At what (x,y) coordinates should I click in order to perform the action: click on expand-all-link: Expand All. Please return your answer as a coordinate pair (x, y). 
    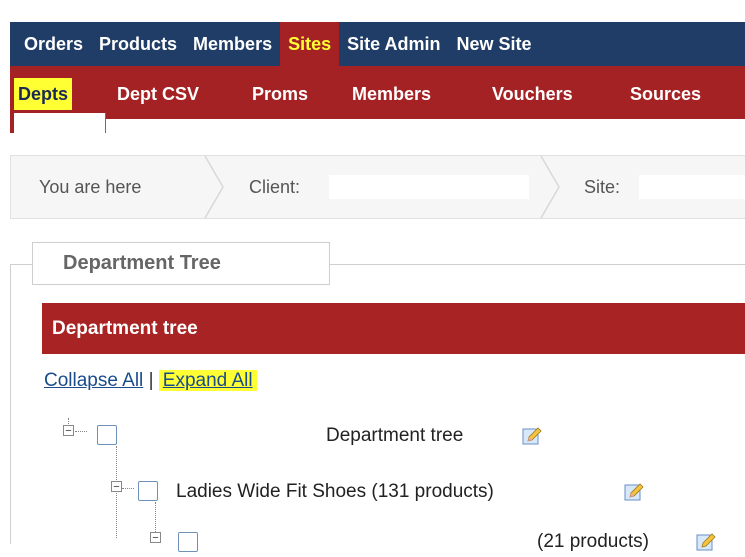
    Looking at the image, I should click on (207, 380).